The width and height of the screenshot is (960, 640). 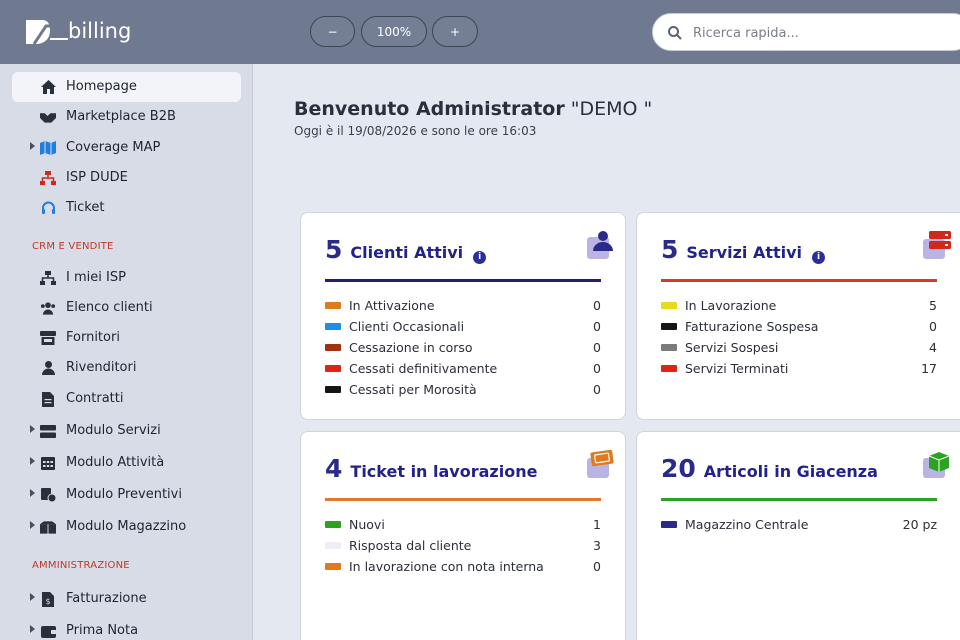 I want to click on search-input, so click(x=818, y=33).